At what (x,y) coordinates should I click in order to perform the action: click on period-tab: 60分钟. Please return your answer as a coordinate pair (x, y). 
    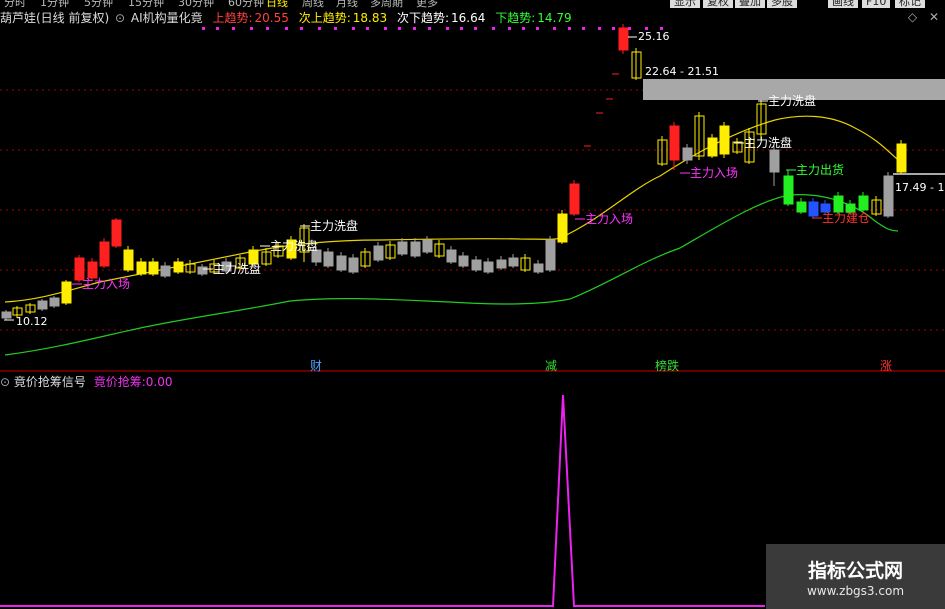
    Looking at the image, I should click on (246, 4).